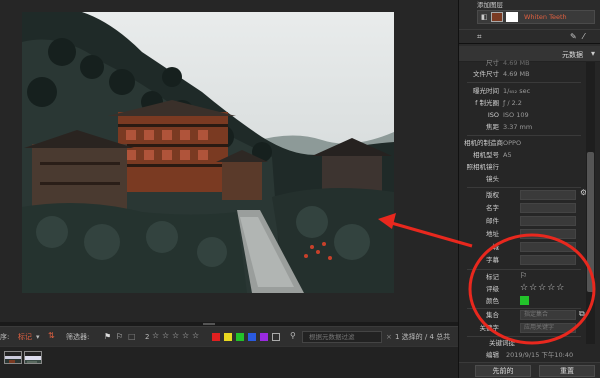  I want to click on color-filter-yellow, so click(228, 337).